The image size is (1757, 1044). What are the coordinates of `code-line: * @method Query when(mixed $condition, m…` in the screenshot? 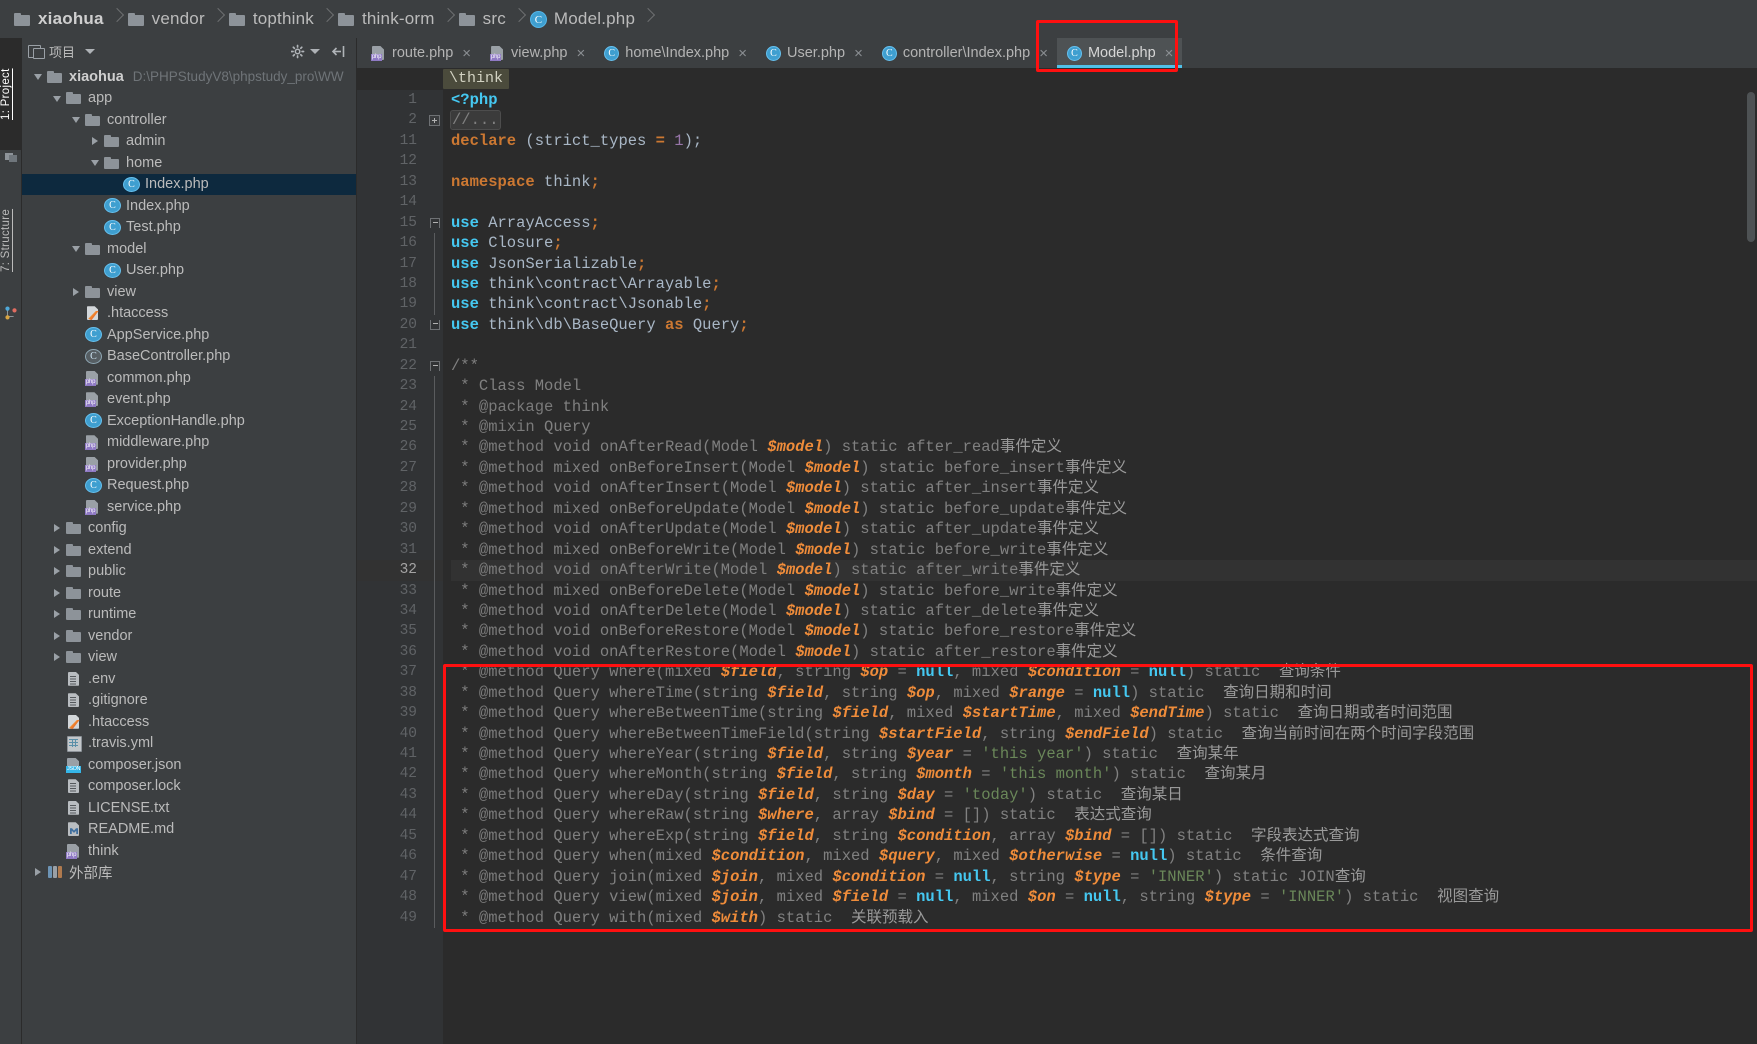 It's located at (1104, 856).